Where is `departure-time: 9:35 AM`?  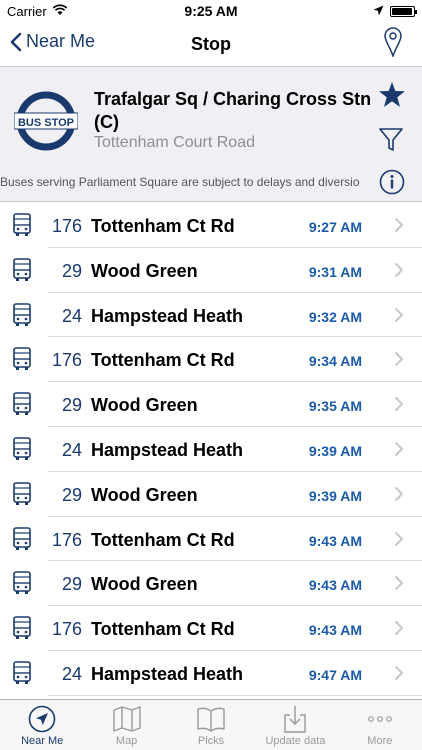
departure-time: 9:35 AM is located at coordinates (335, 406).